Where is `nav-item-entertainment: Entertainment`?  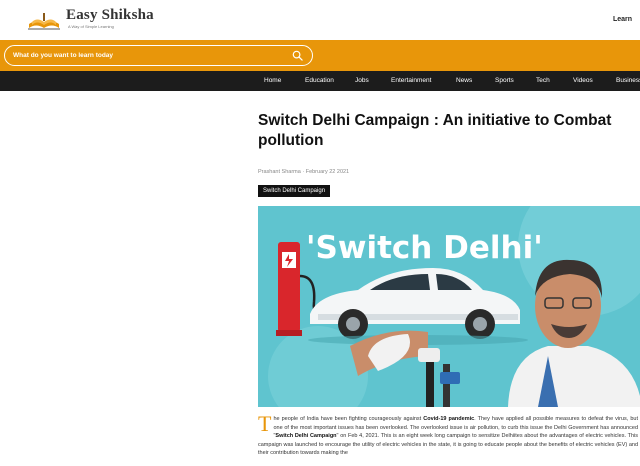 nav-item-entertainment: Entertainment is located at coordinates (411, 81).